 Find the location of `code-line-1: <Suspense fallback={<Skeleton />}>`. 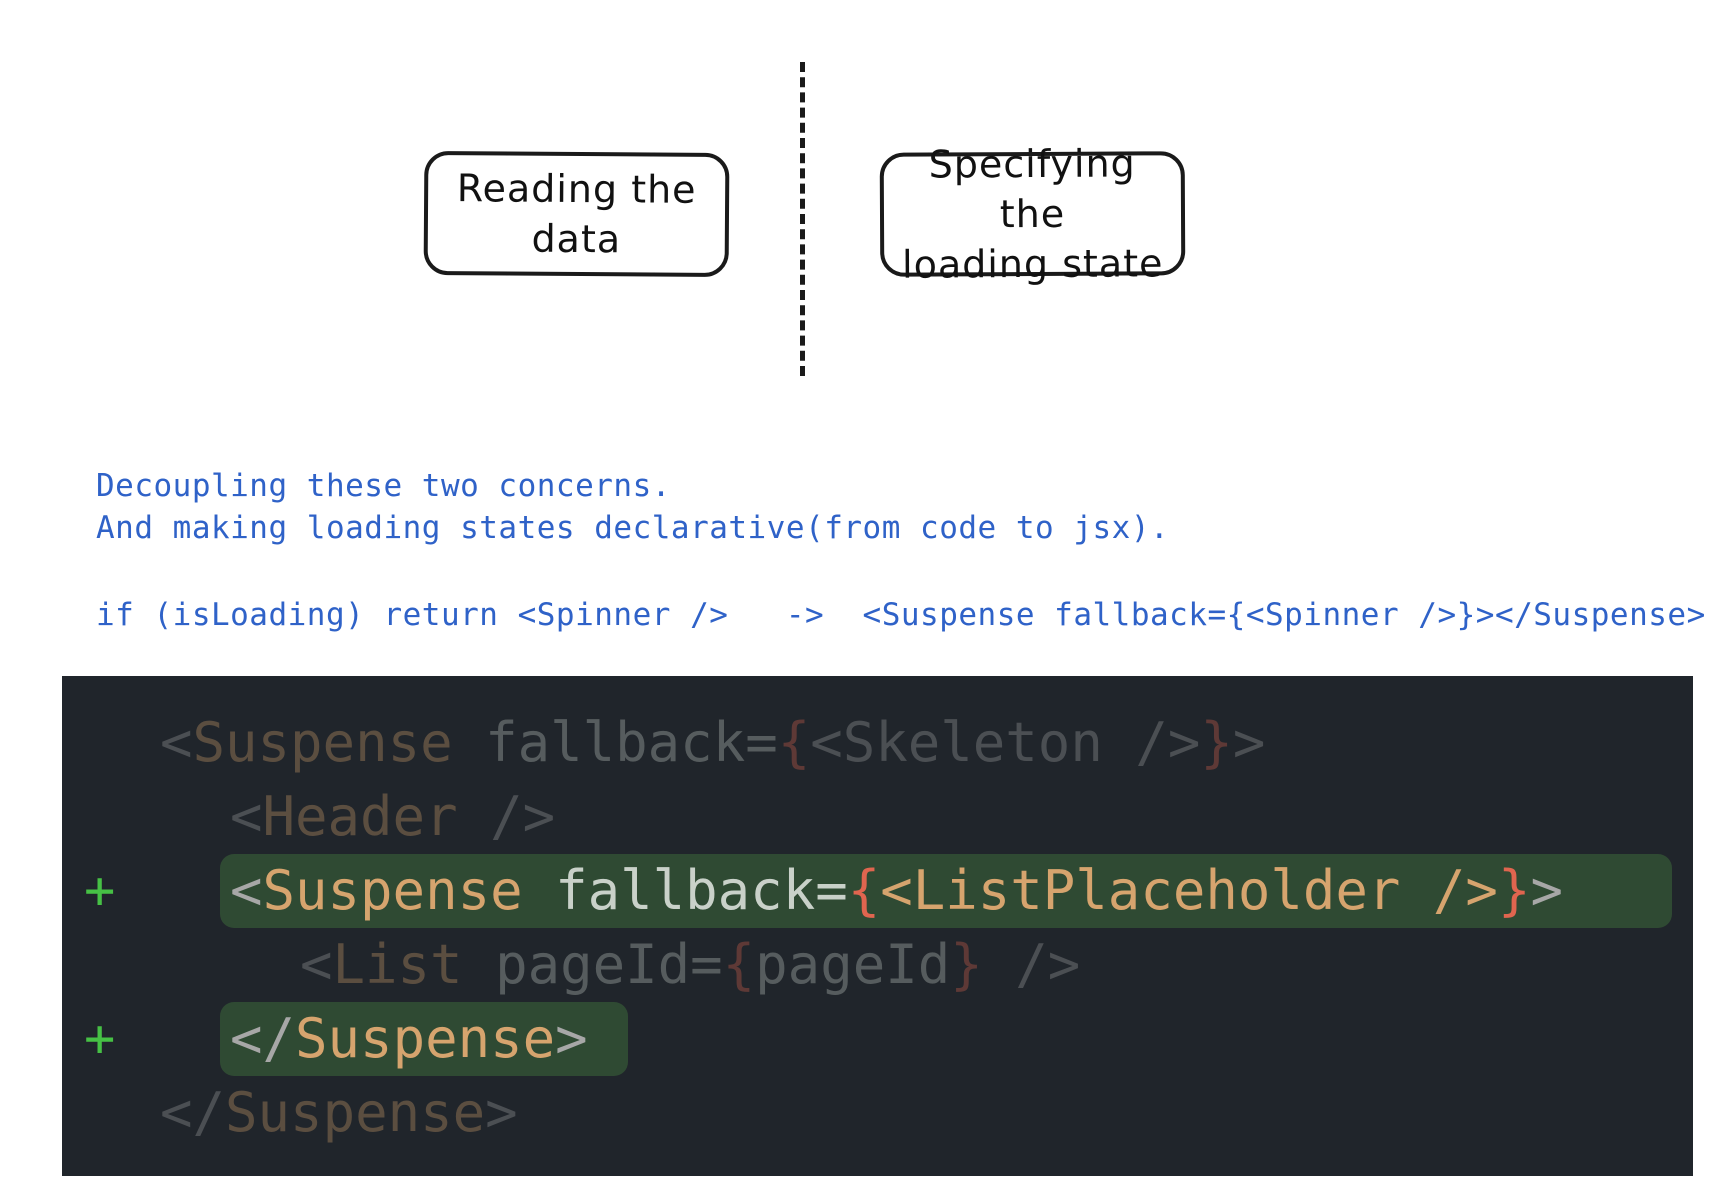

code-line-1: <Suspense fallback={<Skeleton />}> is located at coordinates (713, 742).